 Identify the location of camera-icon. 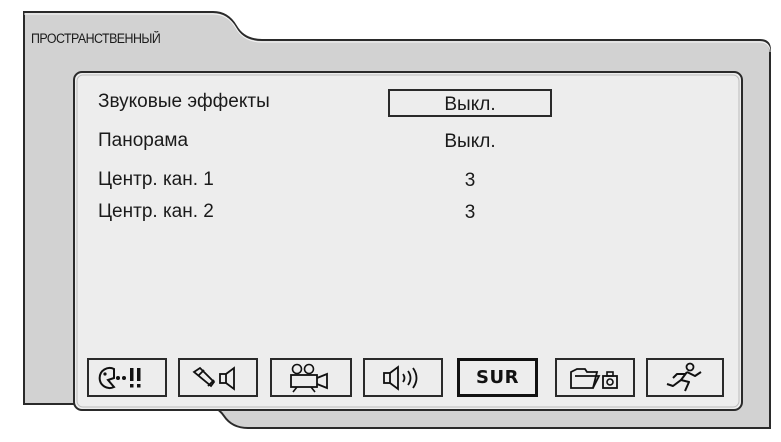
(309, 377).